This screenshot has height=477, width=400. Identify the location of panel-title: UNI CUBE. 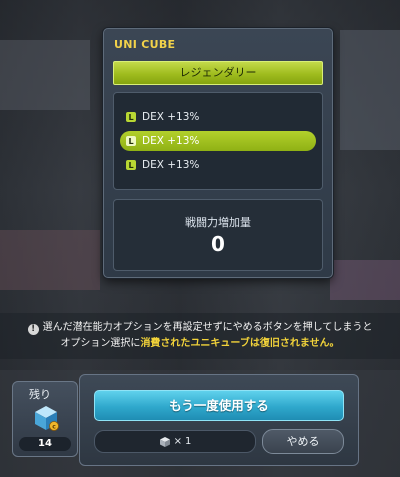
(145, 44).